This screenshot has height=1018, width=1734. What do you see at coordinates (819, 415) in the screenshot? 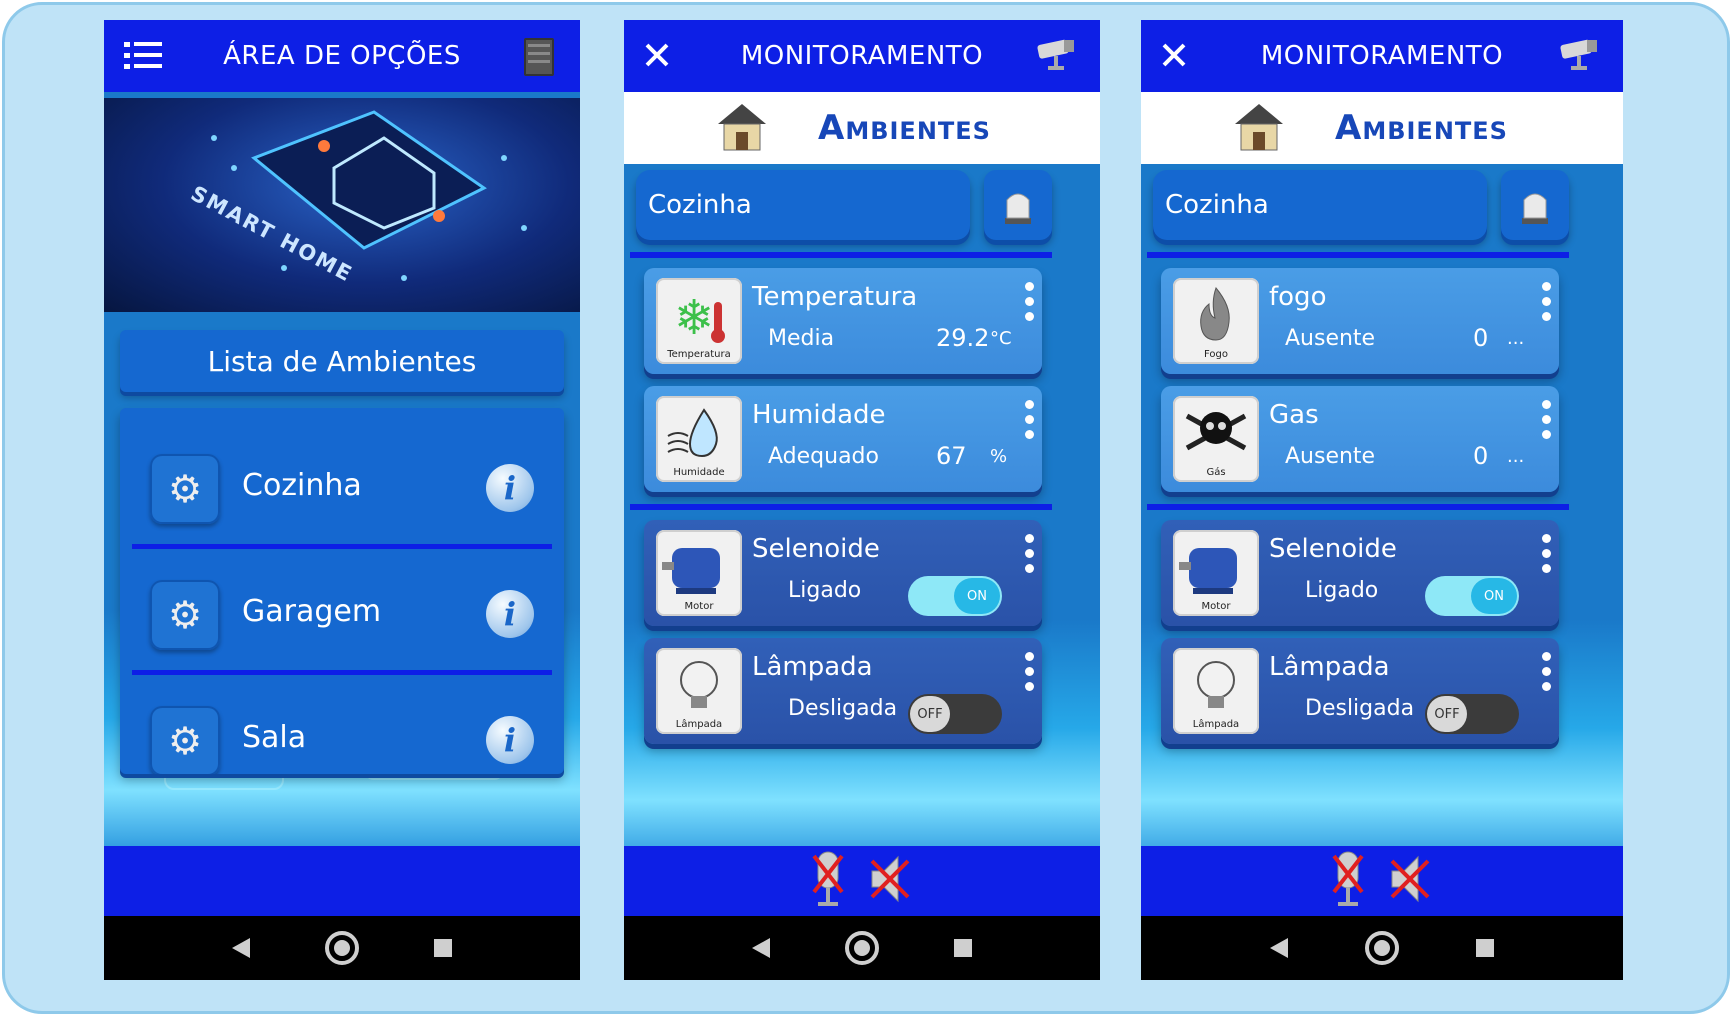
I see `sensor-title: Humidade` at bounding box center [819, 415].